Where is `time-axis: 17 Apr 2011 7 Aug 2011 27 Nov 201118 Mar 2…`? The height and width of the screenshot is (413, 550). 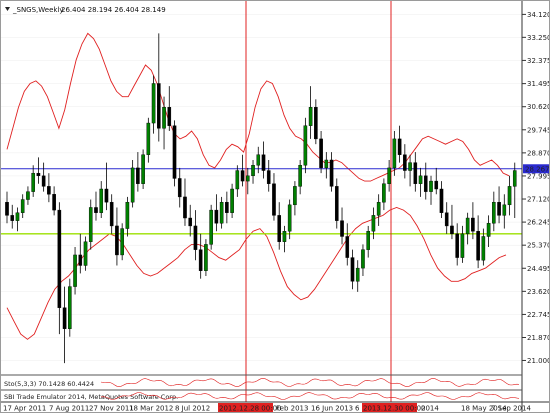 time-axis: 17 Apr 2011 7 Aug 2011 27 Nov 201118 Mar 2… is located at coordinates (275, 407).